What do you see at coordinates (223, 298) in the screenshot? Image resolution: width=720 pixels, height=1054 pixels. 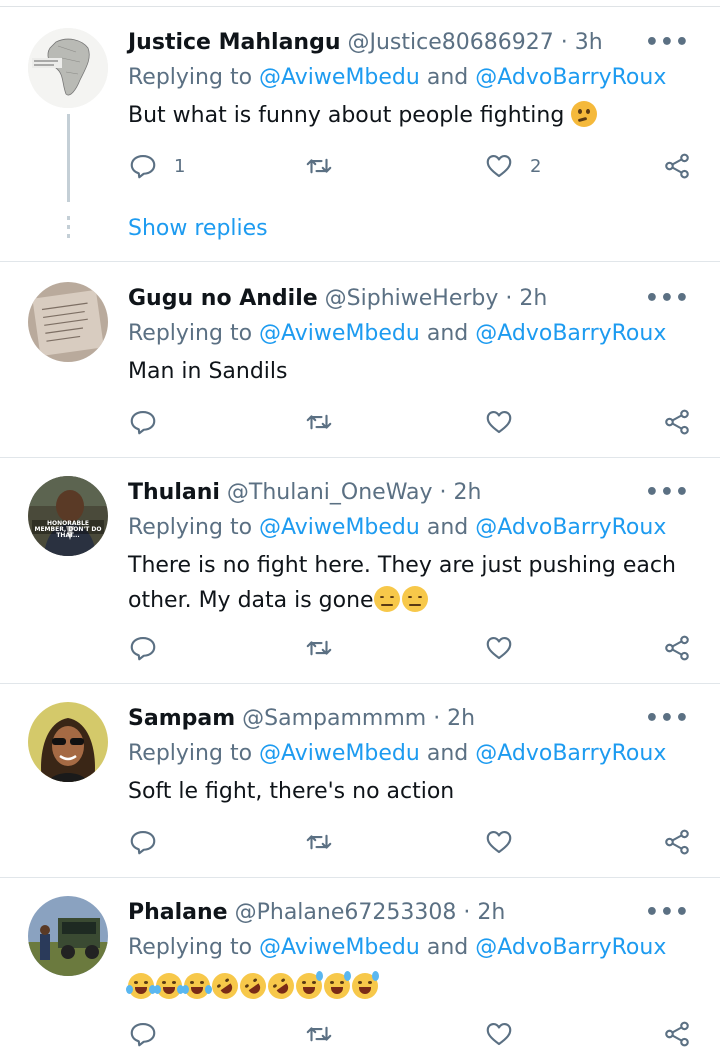 I see `display-name: Gugu no Andile` at bounding box center [223, 298].